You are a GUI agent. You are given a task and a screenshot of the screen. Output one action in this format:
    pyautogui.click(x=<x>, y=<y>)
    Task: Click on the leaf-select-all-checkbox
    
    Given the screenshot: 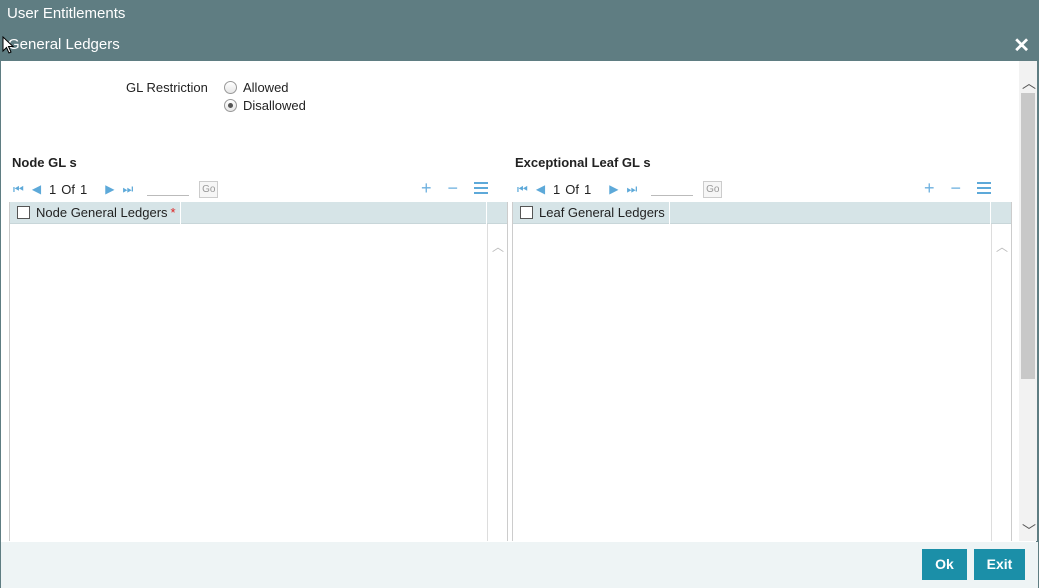 What is the action you would take?
    pyautogui.click(x=526, y=212)
    